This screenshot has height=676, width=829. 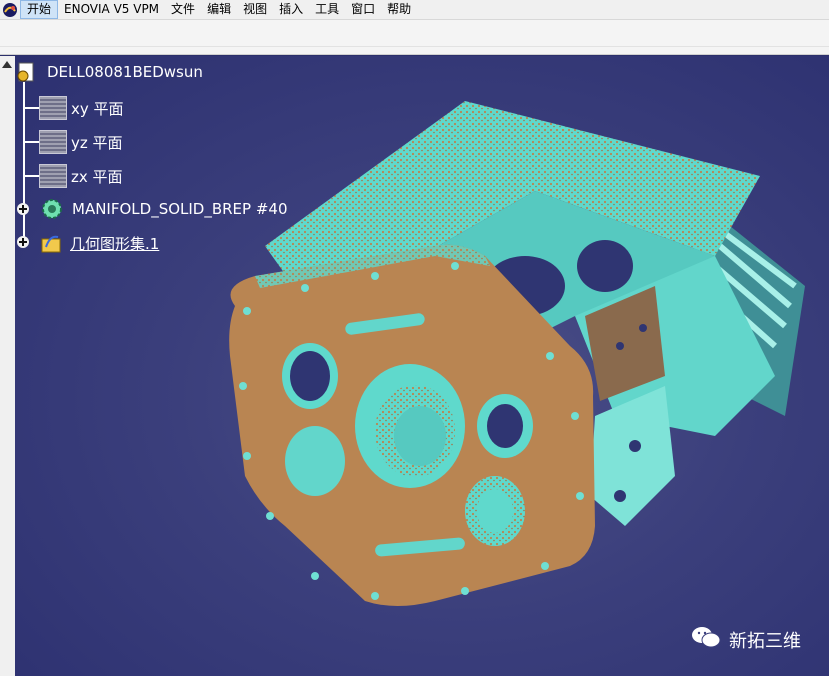 I want to click on menu-view: 视图, so click(x=255, y=9).